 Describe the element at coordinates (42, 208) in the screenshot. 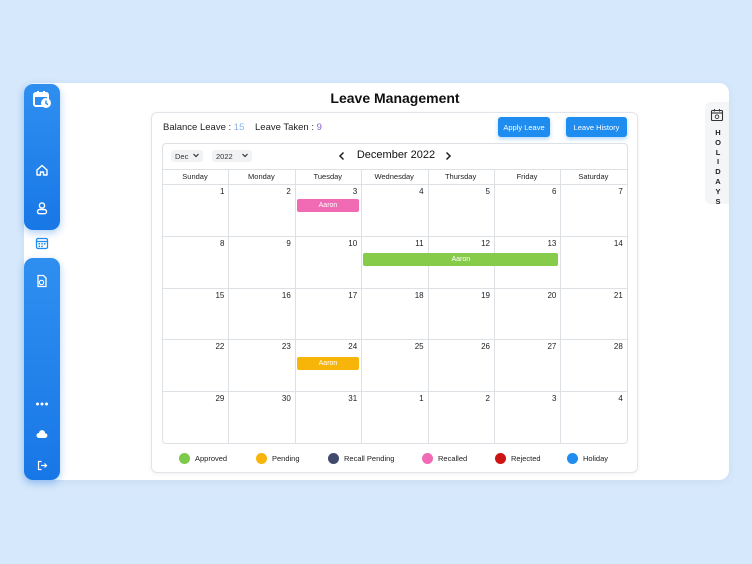

I see `user-icon` at that location.